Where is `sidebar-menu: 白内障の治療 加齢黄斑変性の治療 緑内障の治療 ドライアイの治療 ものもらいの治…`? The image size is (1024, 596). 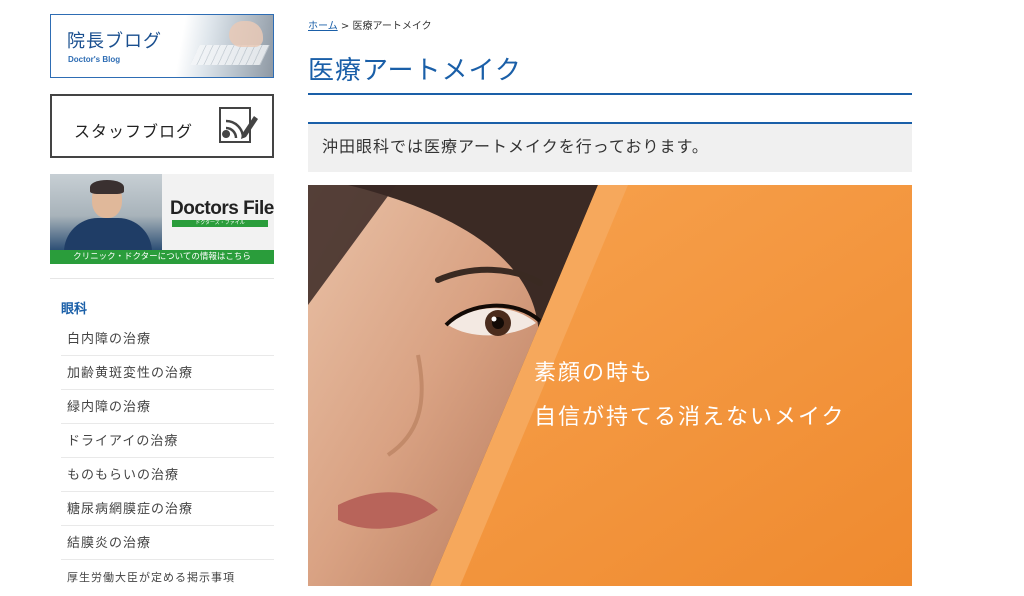 sidebar-menu: 白内障の治療 加齢黄斑変性の治療 緑内障の治療 ドライアイの治療 ものもらいの治… is located at coordinates (162, 458).